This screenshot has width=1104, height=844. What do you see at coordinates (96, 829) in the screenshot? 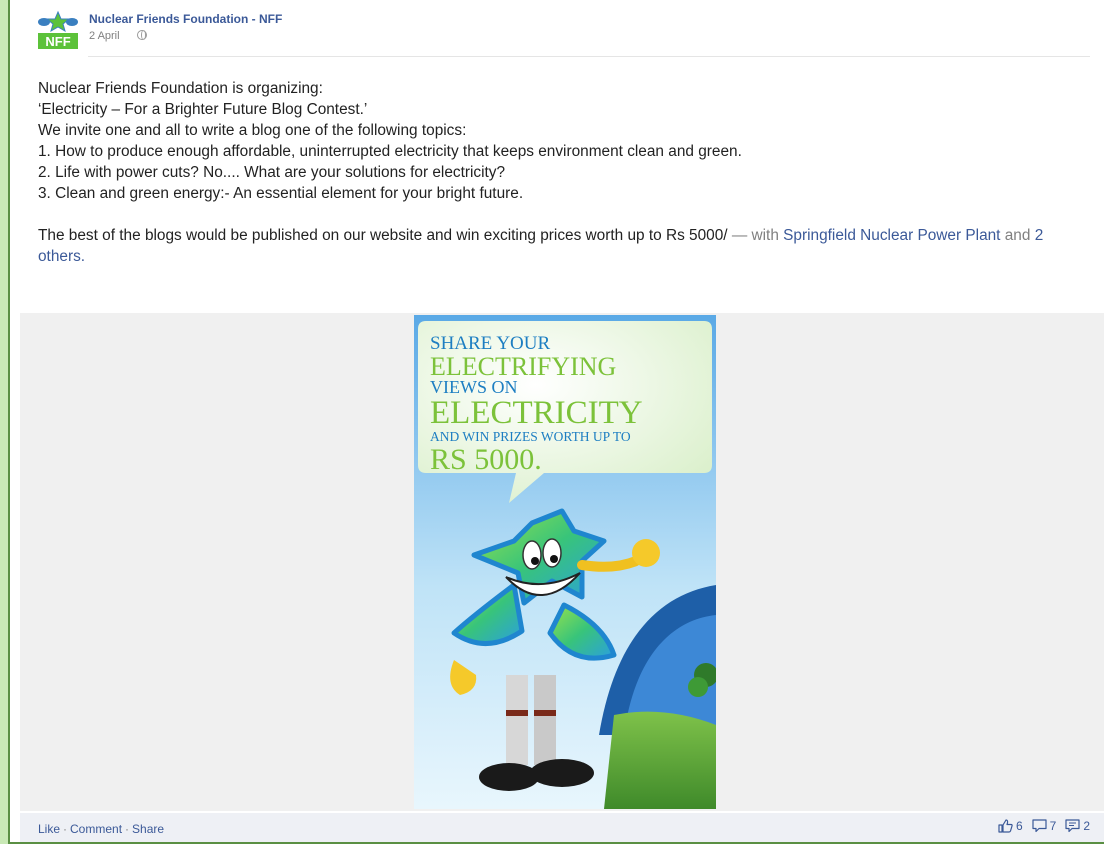
I see `comment-link: Comment` at bounding box center [96, 829].